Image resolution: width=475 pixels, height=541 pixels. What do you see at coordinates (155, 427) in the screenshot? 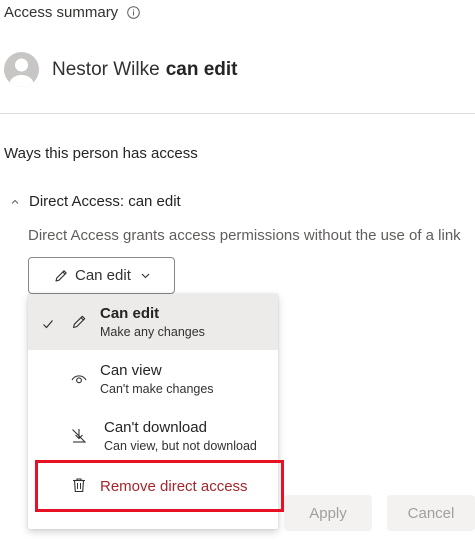
I see `menu-item-title: Can't download` at bounding box center [155, 427].